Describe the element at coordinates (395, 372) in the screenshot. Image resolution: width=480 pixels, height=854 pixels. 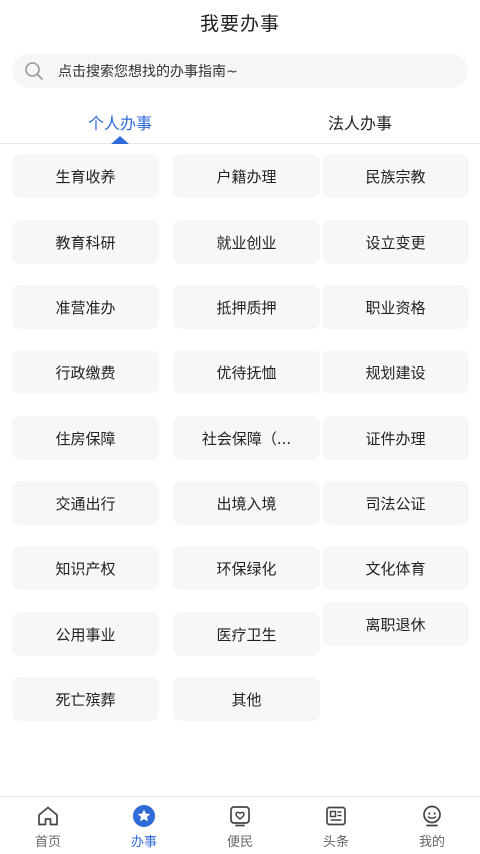
I see `service-item: 规划建设` at that location.